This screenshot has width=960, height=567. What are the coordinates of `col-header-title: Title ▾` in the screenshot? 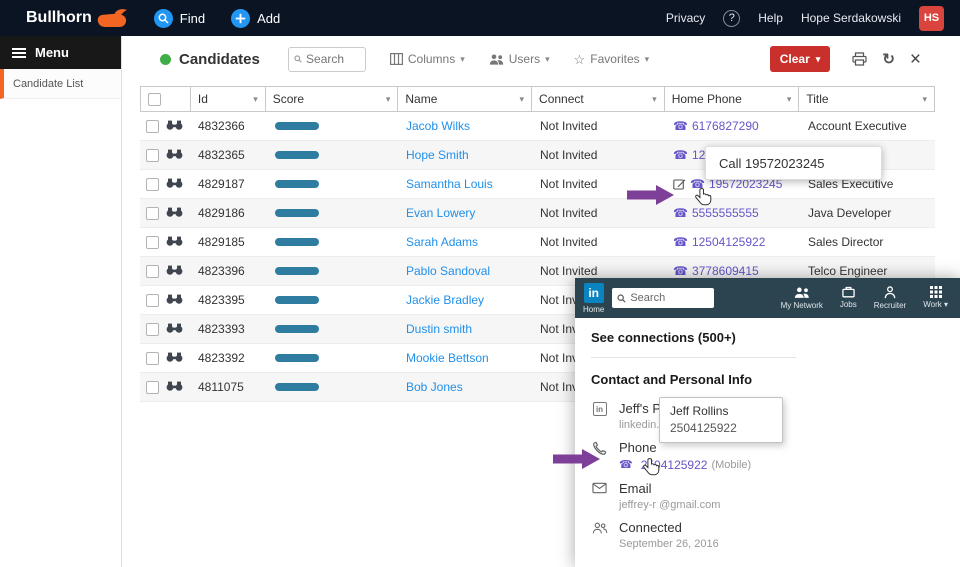 It's located at (866, 99).